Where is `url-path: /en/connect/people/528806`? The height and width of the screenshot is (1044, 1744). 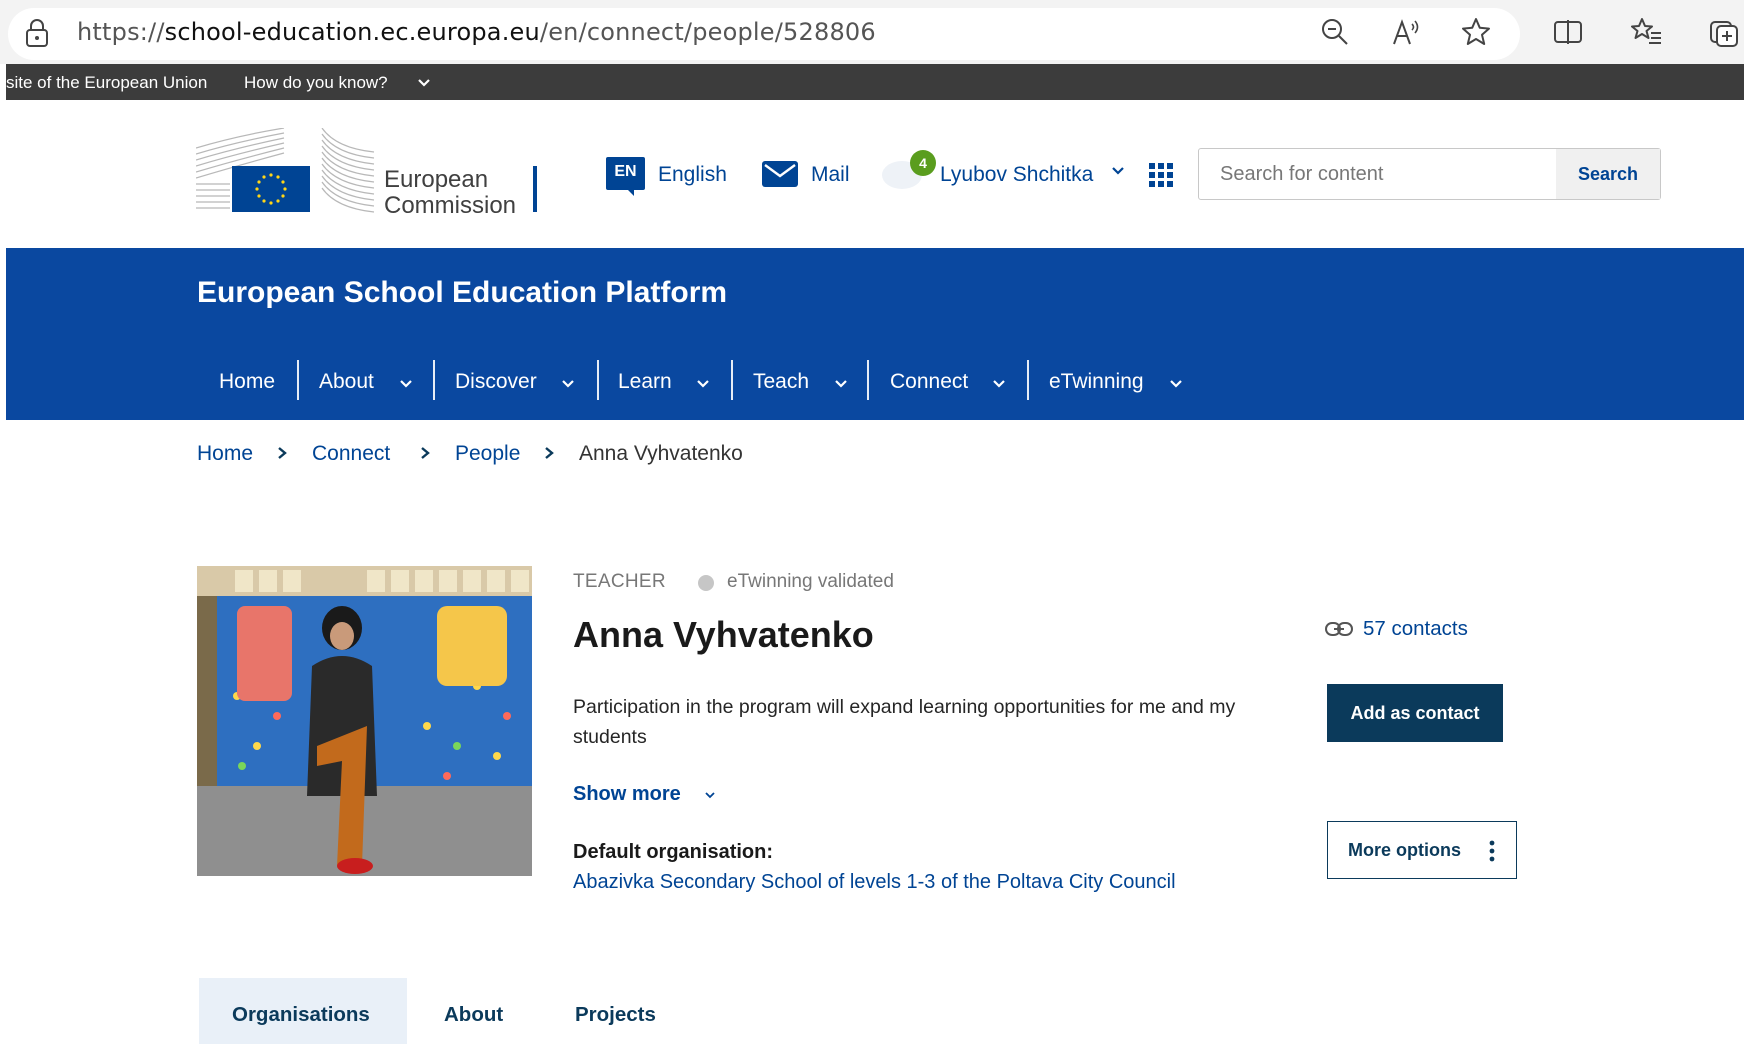
url-path: /en/connect/people/528806 is located at coordinates (707, 32).